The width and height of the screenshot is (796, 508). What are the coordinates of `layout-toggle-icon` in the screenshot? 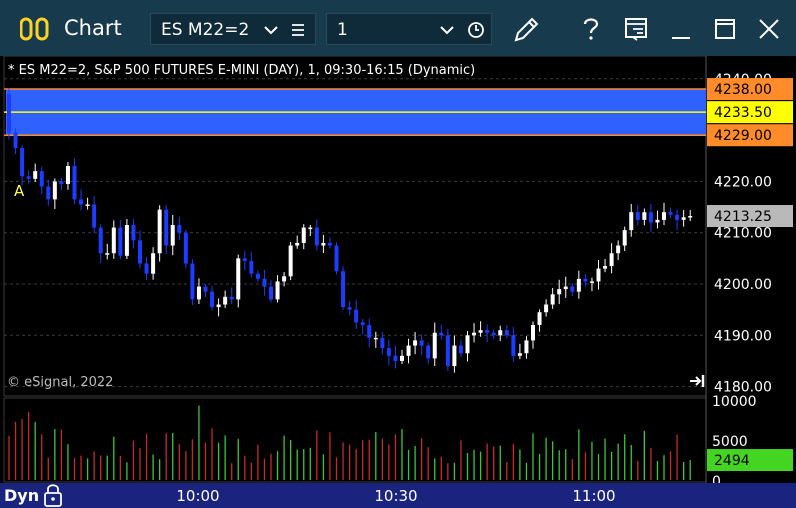 It's located at (35, 29).